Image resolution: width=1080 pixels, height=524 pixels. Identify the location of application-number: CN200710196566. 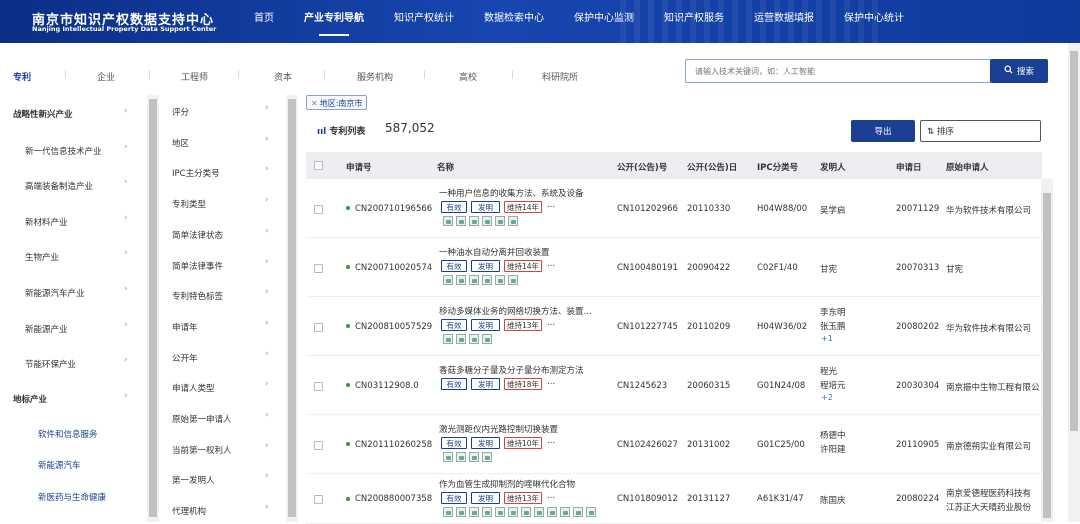
(389, 209).